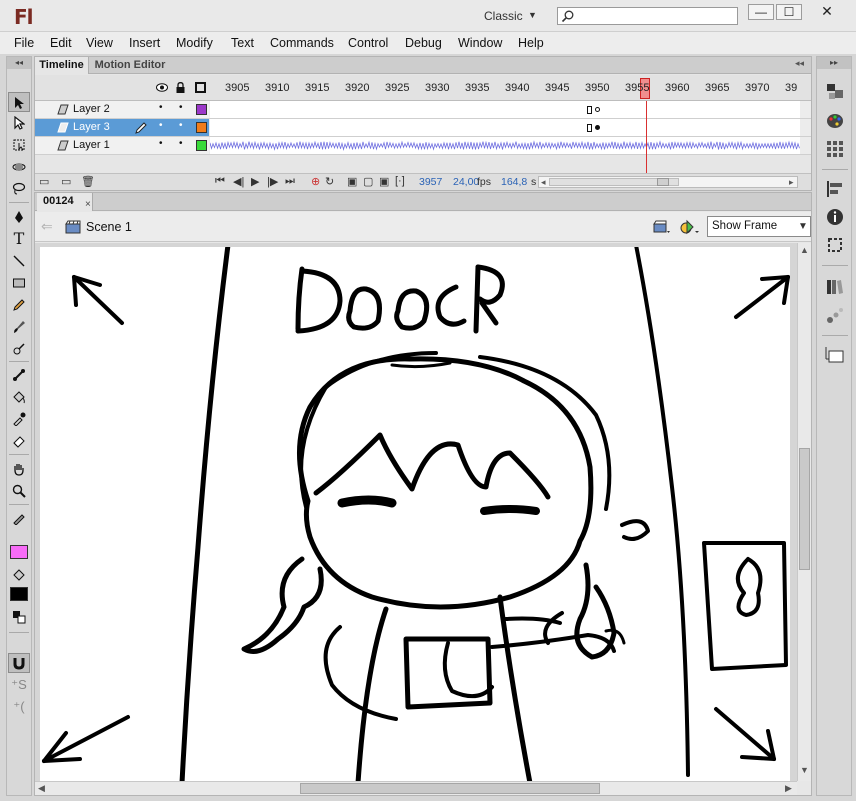 This screenshot has width=856, height=801. I want to click on step-back-icon: ◀|, so click(238, 181).